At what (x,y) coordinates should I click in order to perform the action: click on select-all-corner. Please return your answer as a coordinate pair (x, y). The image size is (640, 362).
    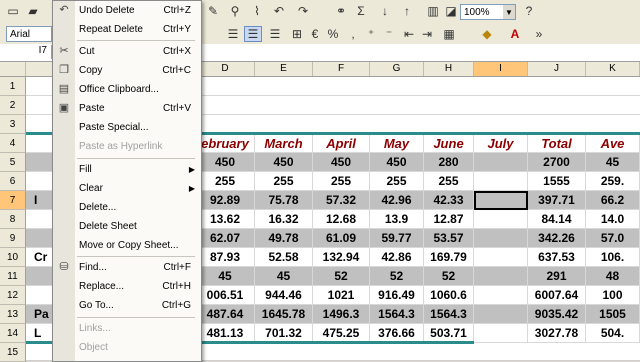
    Looking at the image, I should click on (13, 69).